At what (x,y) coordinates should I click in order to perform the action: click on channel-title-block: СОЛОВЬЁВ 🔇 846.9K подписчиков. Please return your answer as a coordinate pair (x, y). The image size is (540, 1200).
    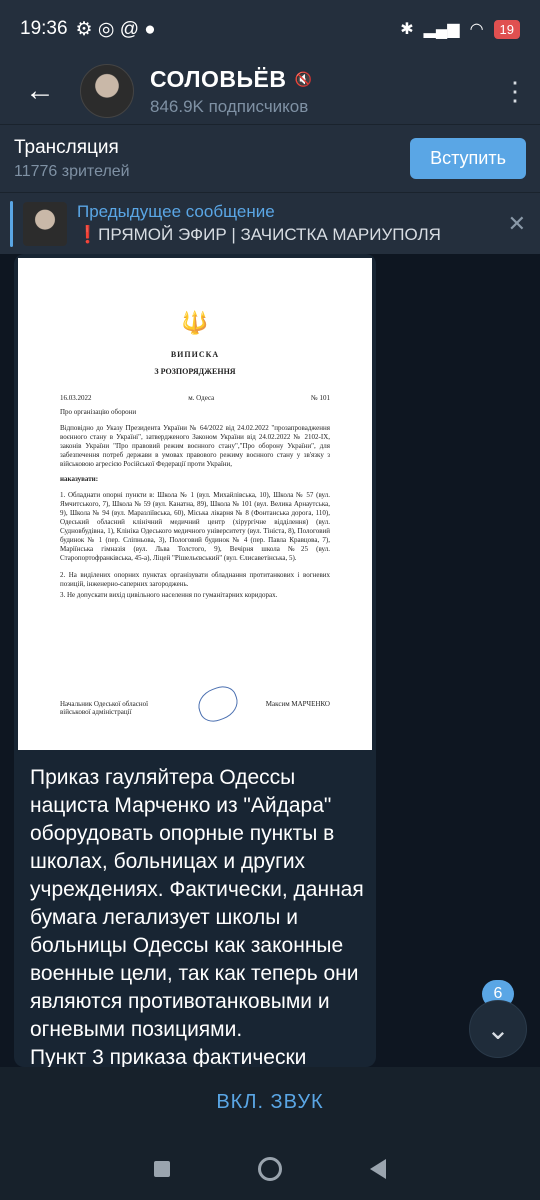
    Looking at the image, I should click on (231, 91).